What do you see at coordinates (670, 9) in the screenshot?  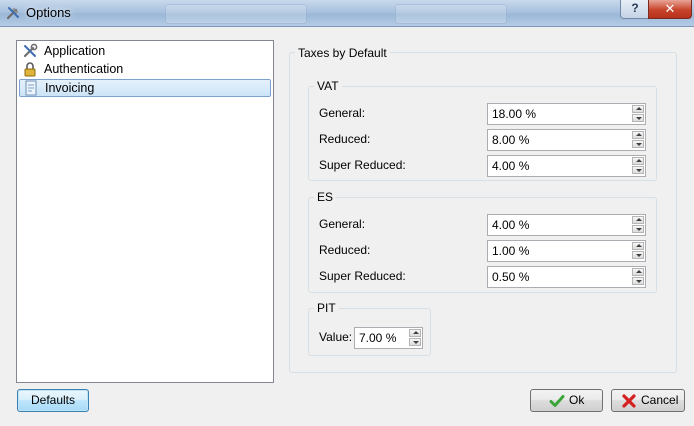 I see `close-button: ✕` at bounding box center [670, 9].